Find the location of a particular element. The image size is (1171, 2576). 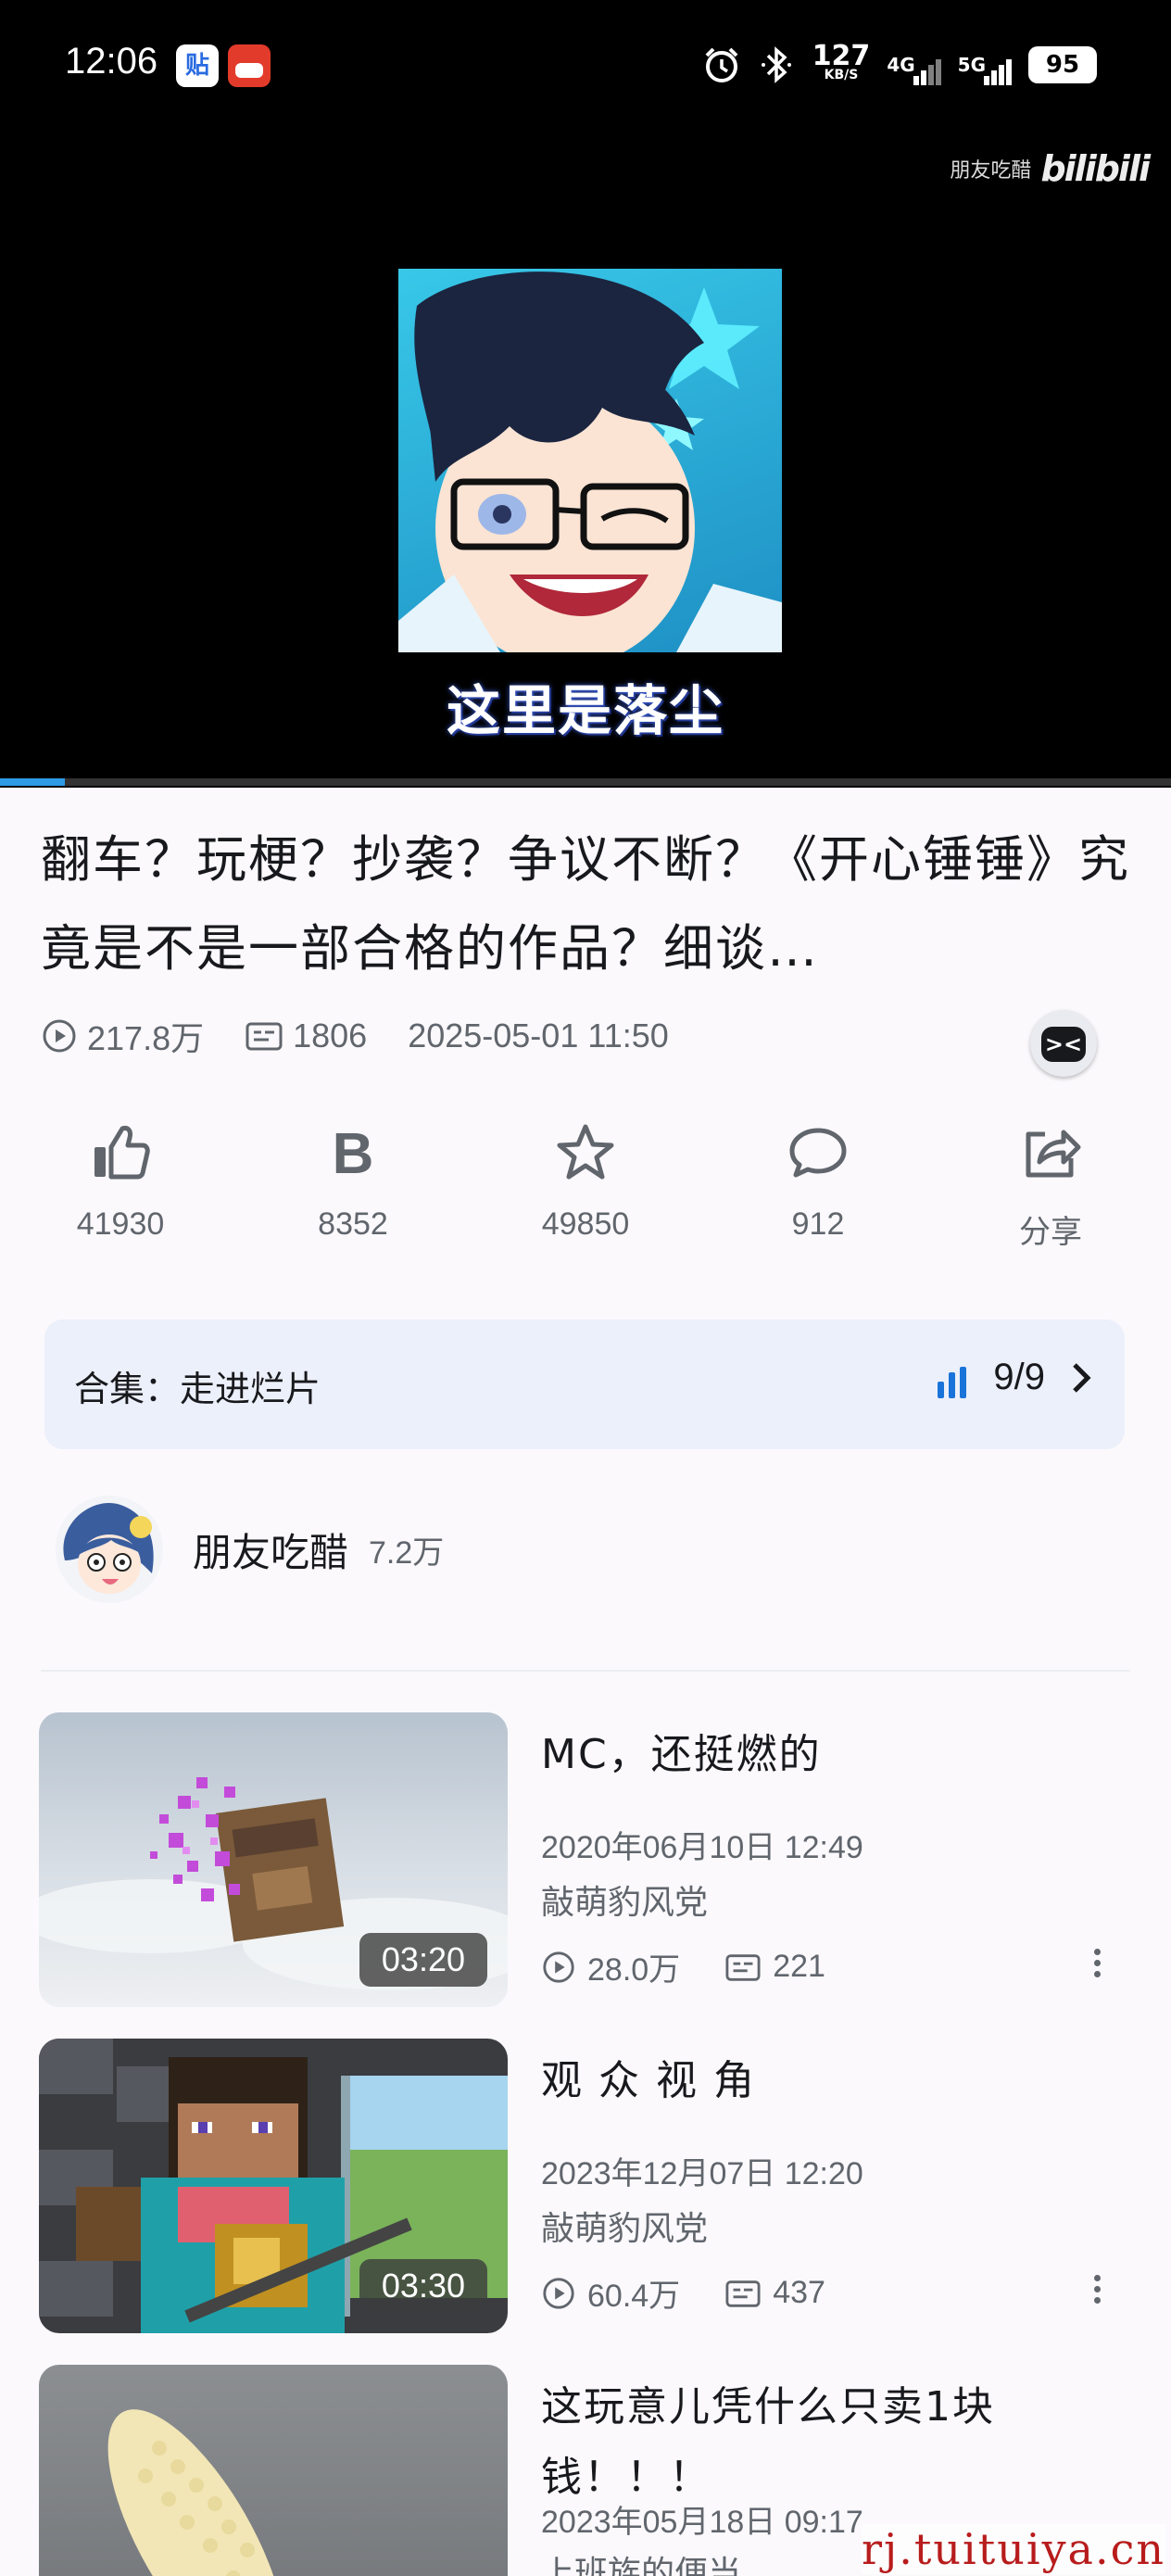

danmaku-count: 1806 is located at coordinates (331, 1035).